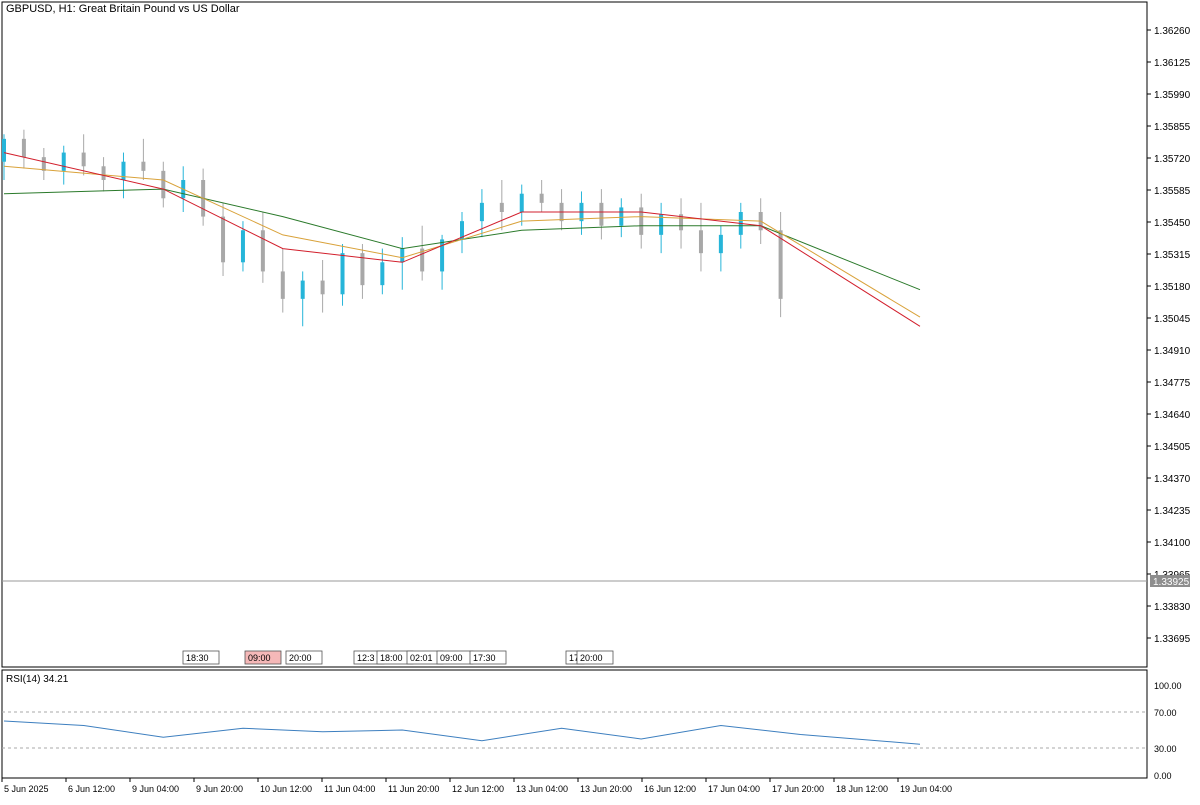  I want to click on rsi-level-label: 30.00, so click(1165, 749).